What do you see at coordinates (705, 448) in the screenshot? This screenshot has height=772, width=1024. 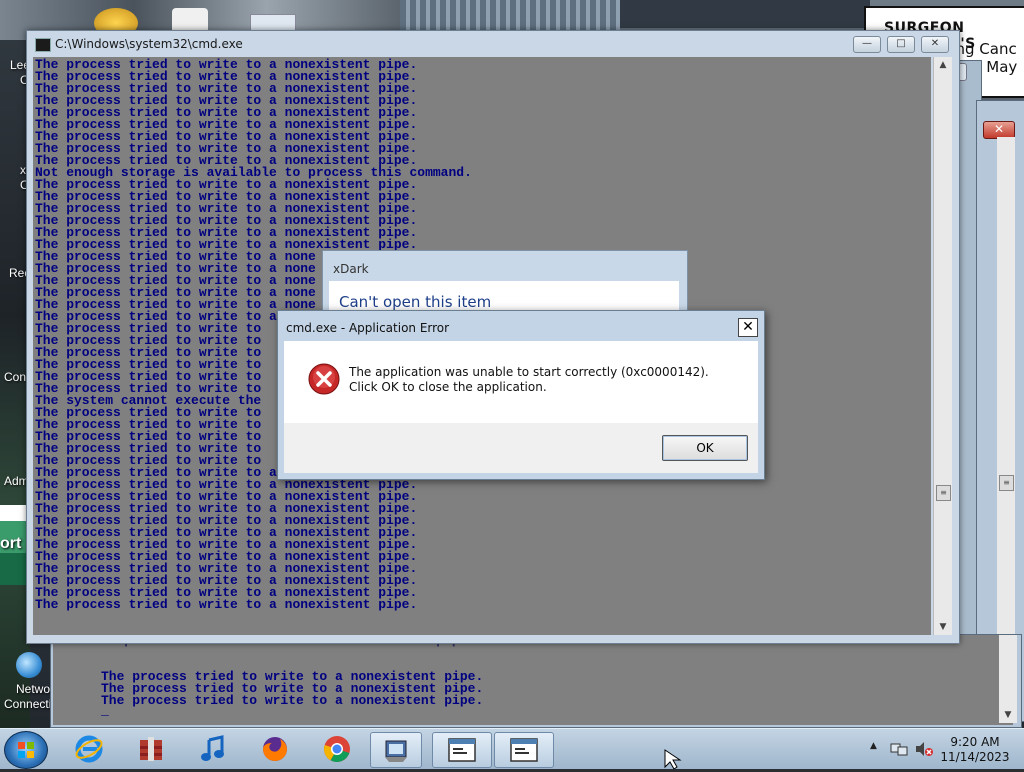 I see `ok-button: OK` at bounding box center [705, 448].